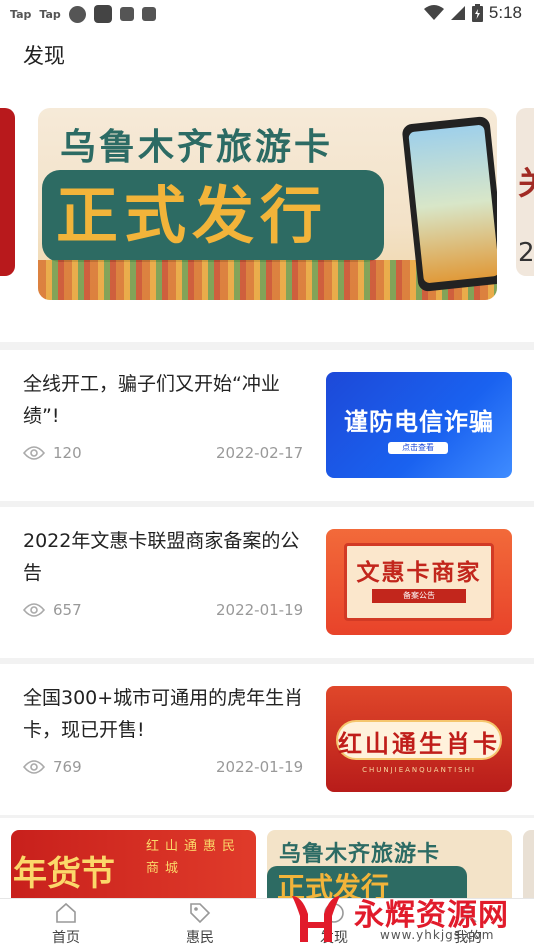 The height and width of the screenshot is (950, 534). What do you see at coordinates (52, 453) in the screenshot?
I see `news-view-count: 120` at bounding box center [52, 453].